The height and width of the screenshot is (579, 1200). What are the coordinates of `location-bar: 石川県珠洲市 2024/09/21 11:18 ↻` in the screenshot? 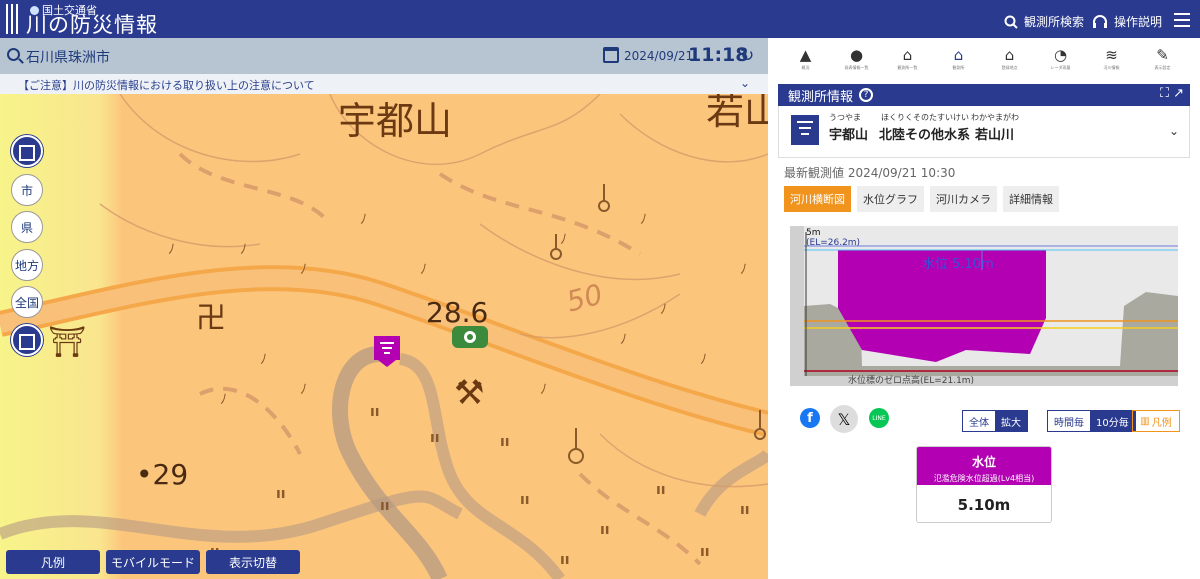 It's located at (384, 56).